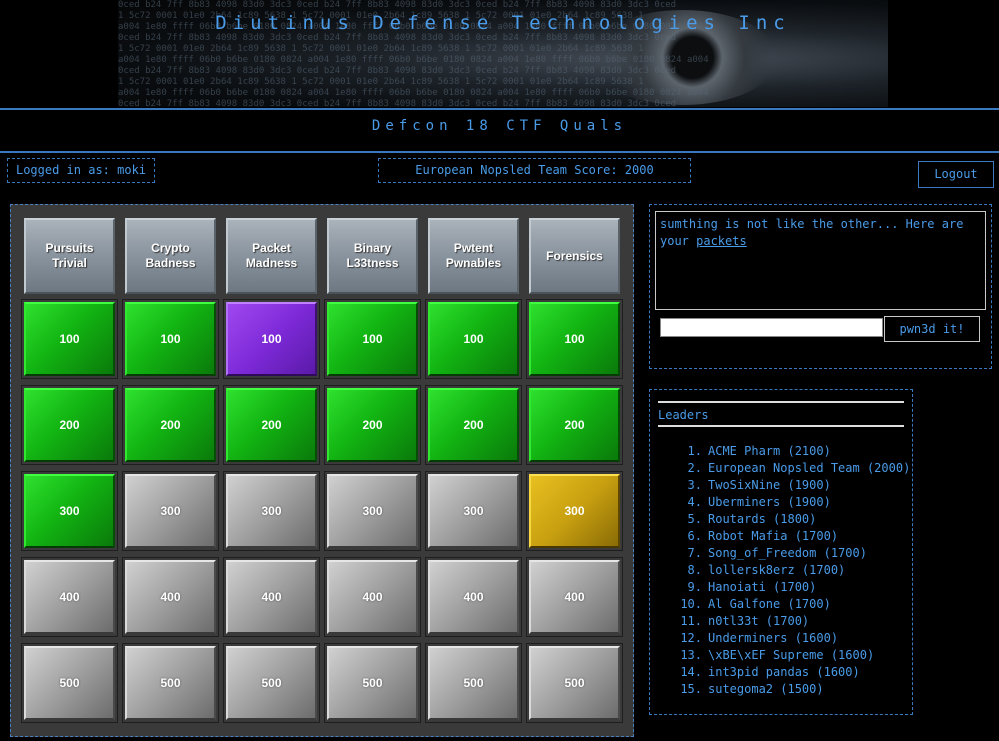 The width and height of the screenshot is (999, 741). Describe the element at coordinates (499, 126) in the screenshot. I see `page-subtitle: Defcon 18 CTF Quals` at that location.